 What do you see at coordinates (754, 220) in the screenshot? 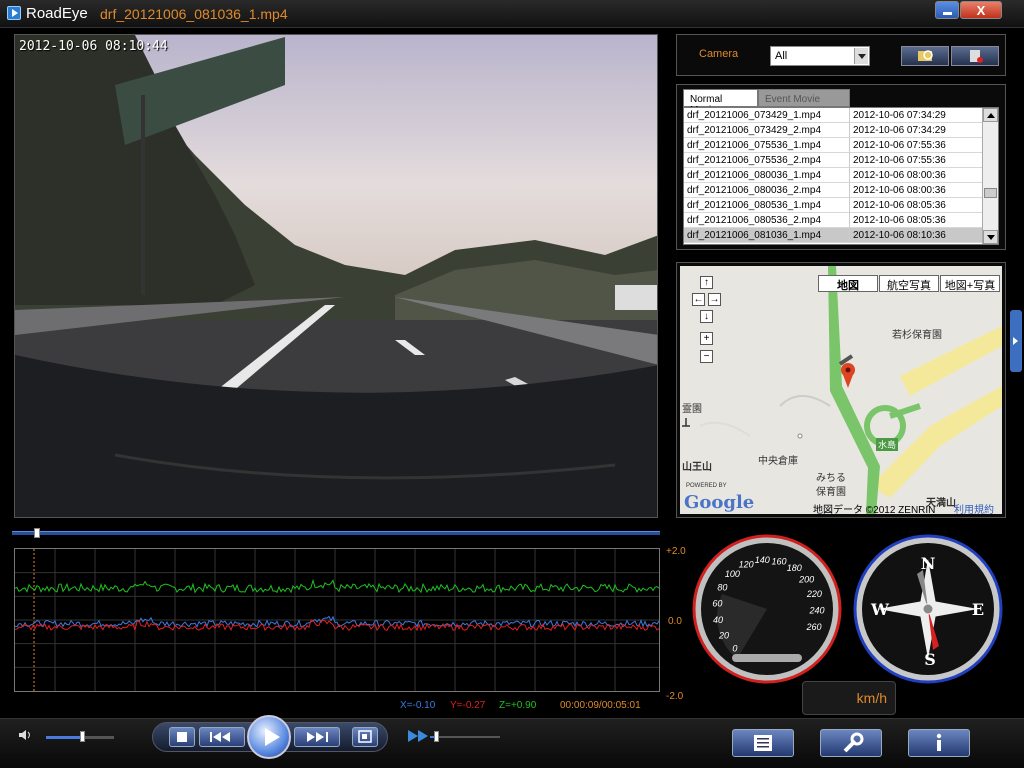
I see `file-name: drf_20121006_080536_2.mp4` at bounding box center [754, 220].